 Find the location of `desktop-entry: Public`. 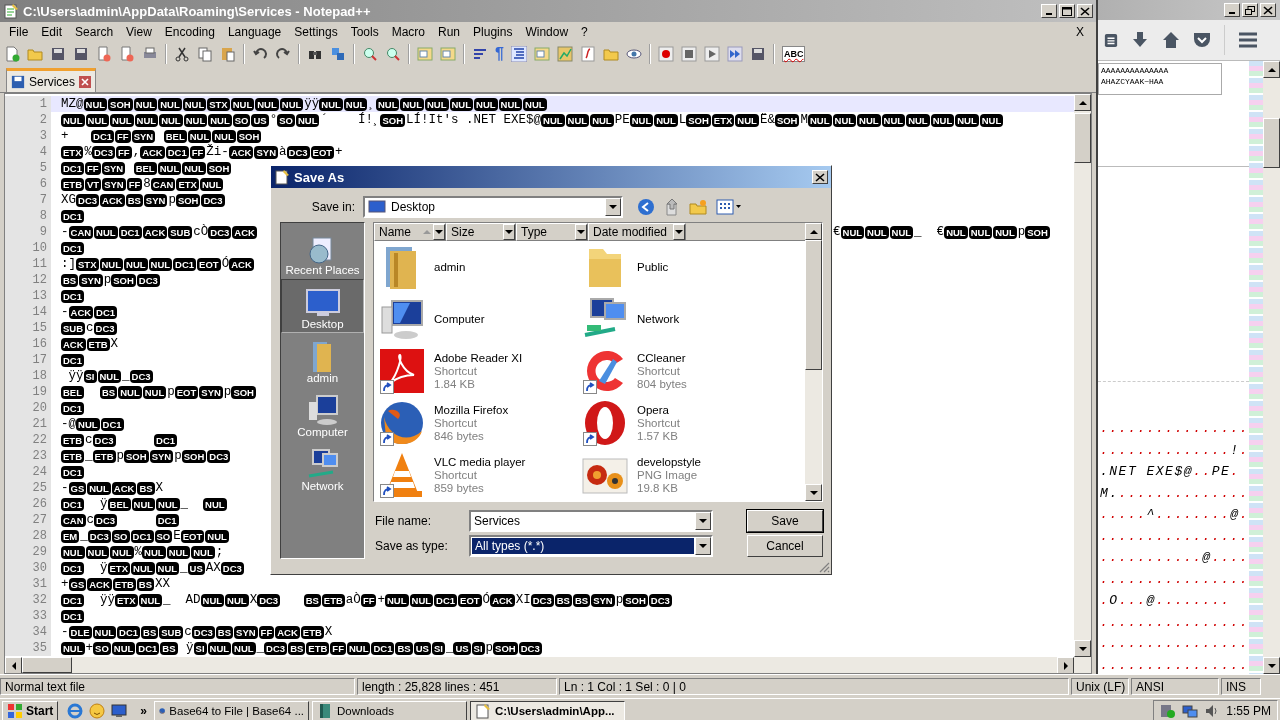

desktop-entry: Public is located at coordinates (682, 267).